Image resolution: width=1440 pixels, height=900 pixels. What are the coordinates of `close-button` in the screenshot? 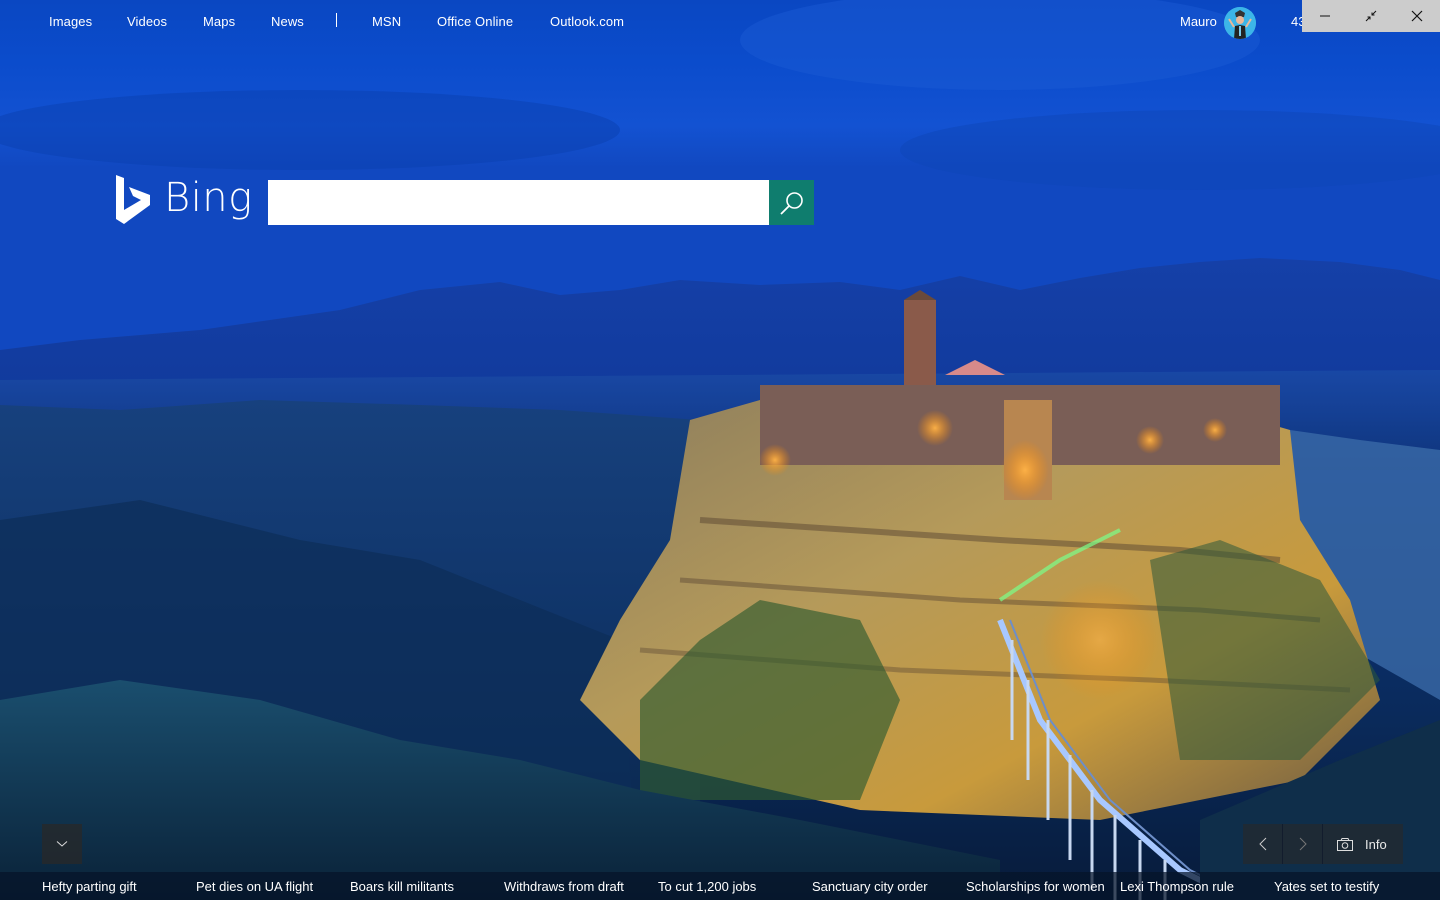 It's located at (1417, 16).